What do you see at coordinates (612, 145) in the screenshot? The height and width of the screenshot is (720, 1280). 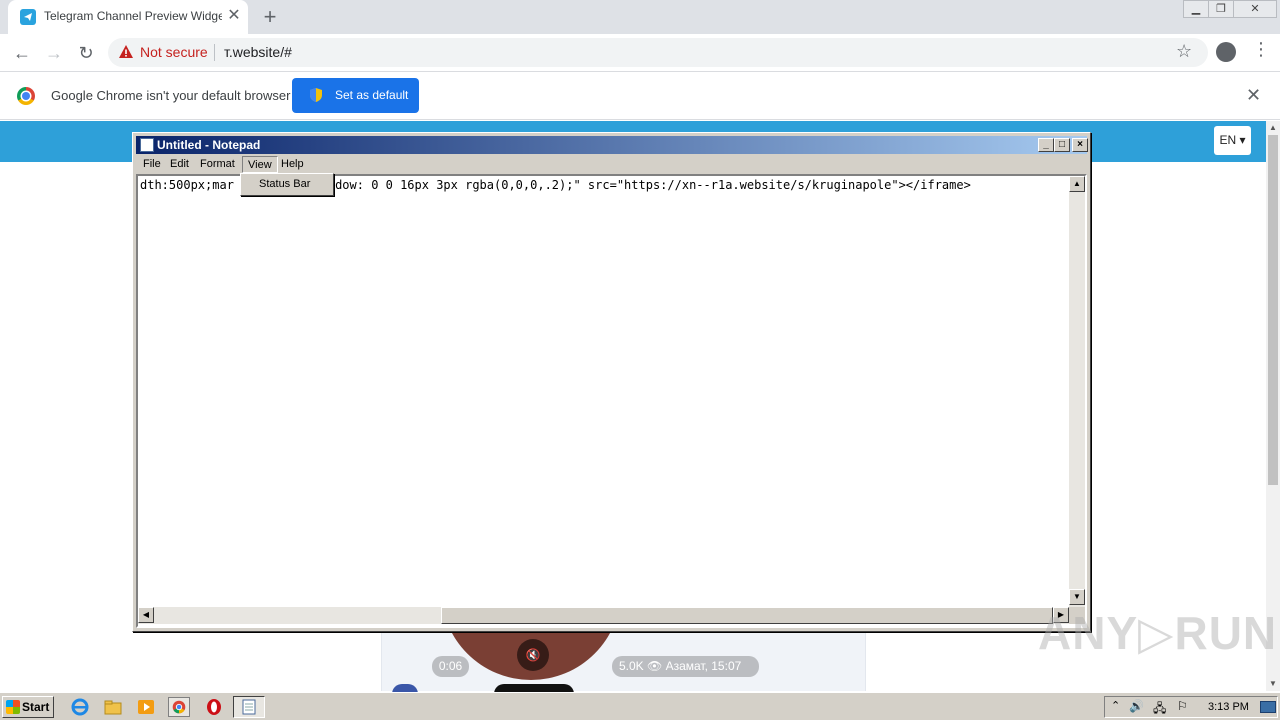 I see `notepad-title-bar: Untitled - Notepad _ □ ×` at bounding box center [612, 145].